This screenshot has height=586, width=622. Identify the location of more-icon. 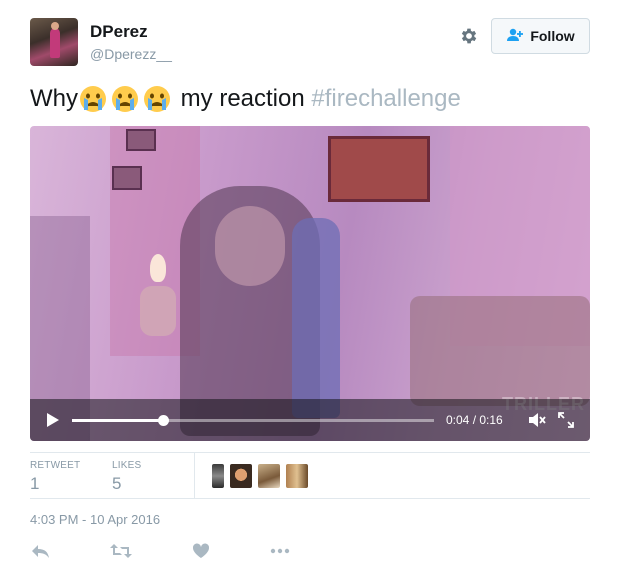
(280, 553).